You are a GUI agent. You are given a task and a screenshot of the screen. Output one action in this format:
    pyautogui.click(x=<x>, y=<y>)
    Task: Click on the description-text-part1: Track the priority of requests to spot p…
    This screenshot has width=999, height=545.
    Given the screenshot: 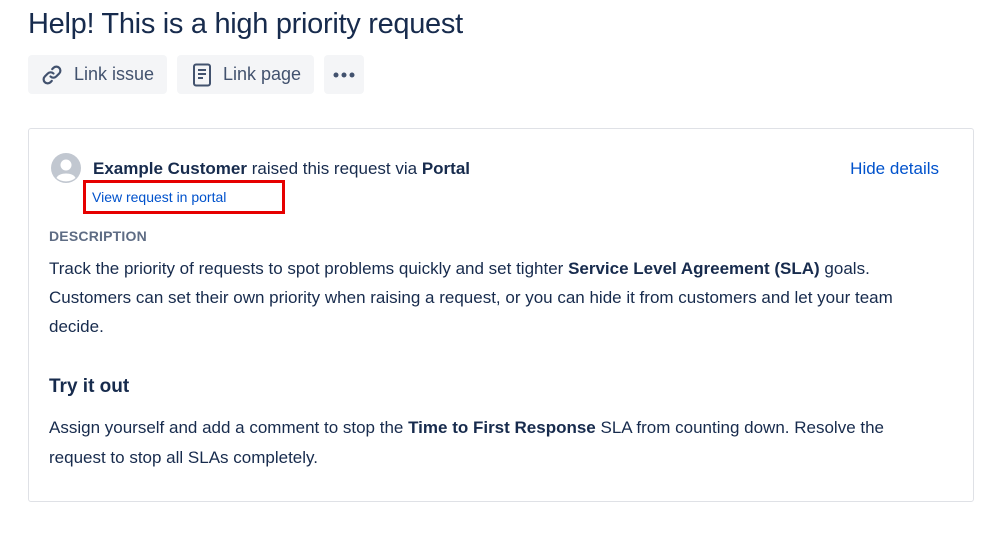 What is the action you would take?
    pyautogui.click(x=309, y=268)
    